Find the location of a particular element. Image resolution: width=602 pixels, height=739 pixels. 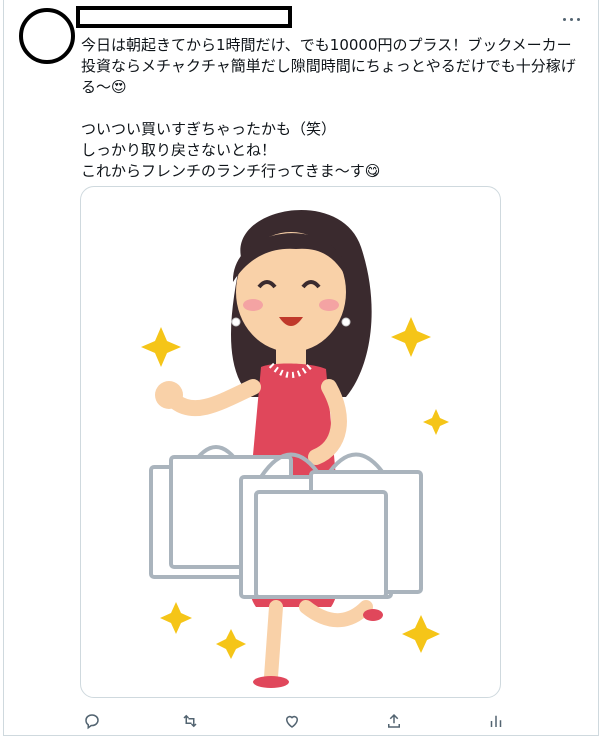

reply-icon is located at coordinates (92, 721).